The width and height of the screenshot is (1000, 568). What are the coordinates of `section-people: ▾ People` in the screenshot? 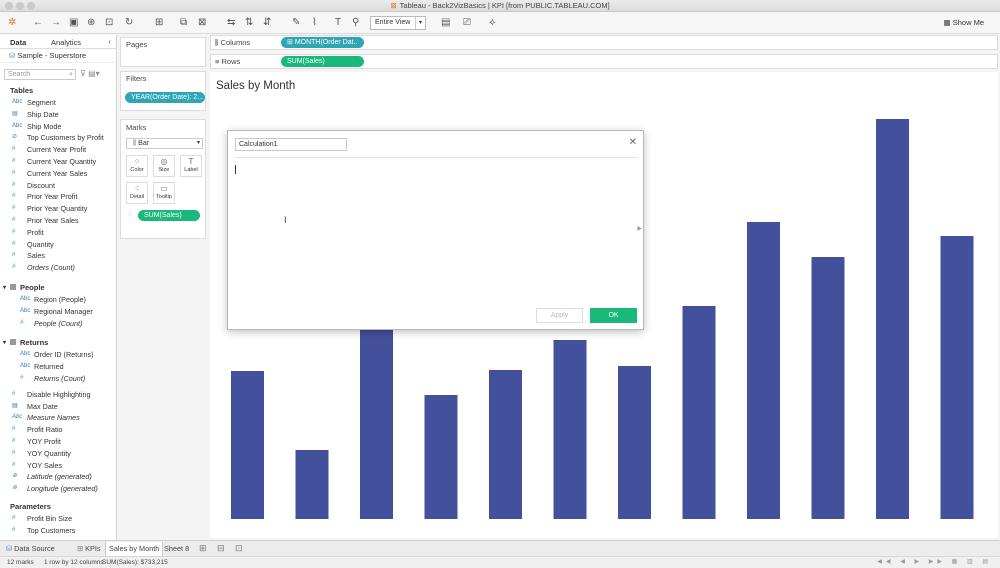 It's located at (58, 288).